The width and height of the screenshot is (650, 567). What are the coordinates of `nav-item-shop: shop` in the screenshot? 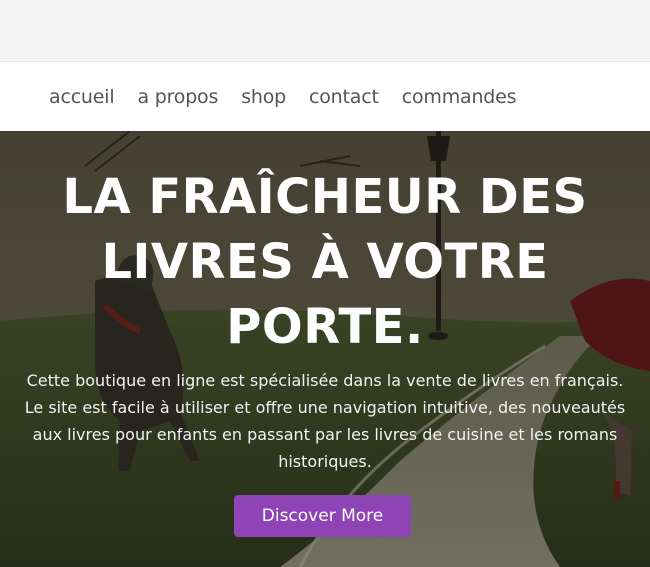 It's located at (263, 97).